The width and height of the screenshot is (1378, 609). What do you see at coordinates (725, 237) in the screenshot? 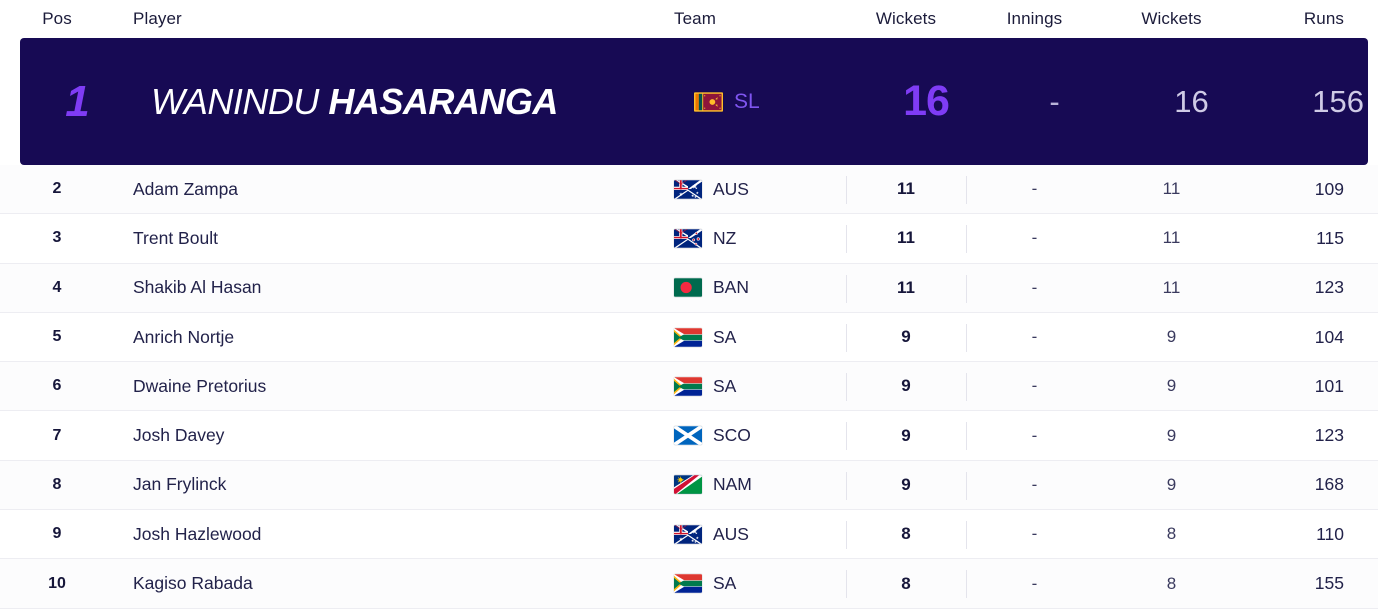
I see `row-team-code: NZ` at bounding box center [725, 237].